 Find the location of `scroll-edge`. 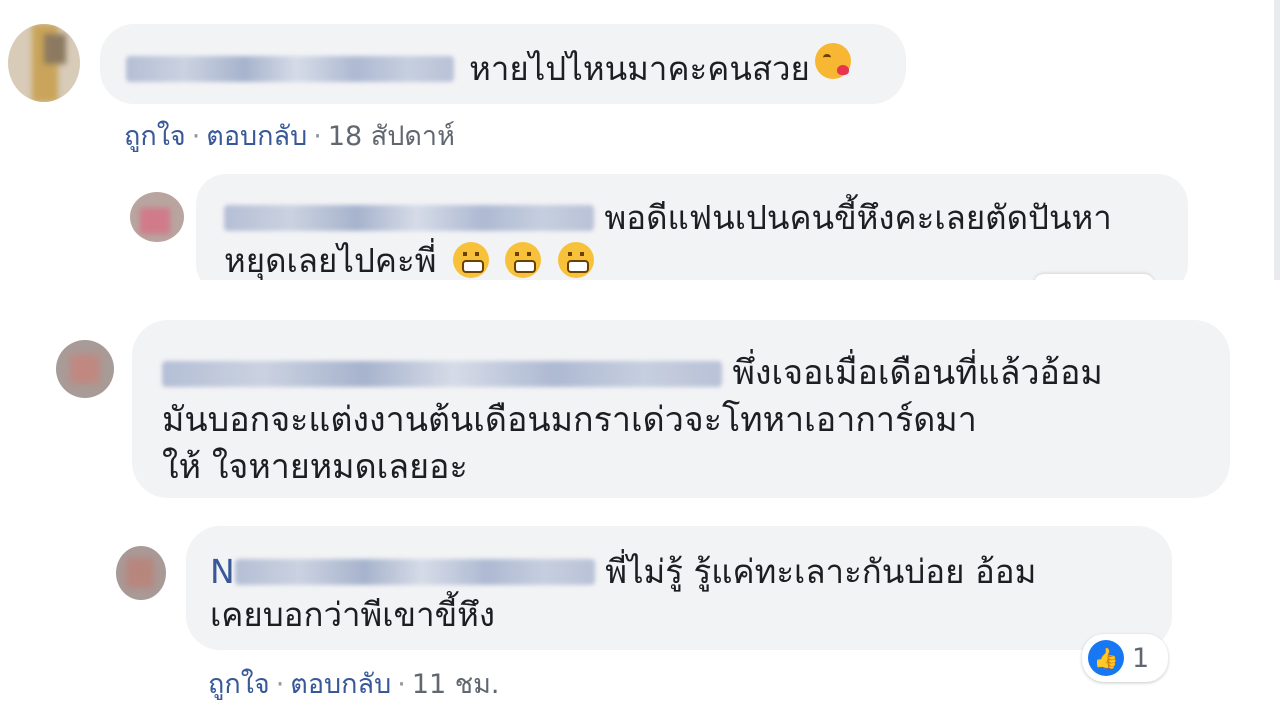

scroll-edge is located at coordinates (1277, 140).